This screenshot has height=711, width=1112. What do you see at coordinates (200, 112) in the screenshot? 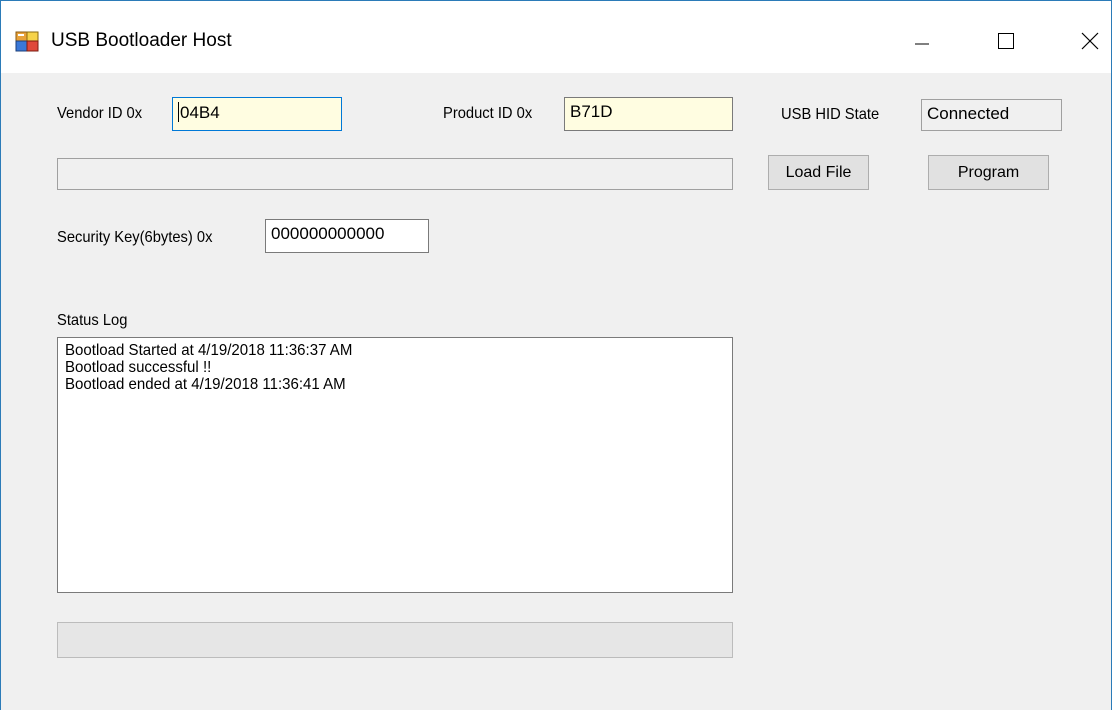
I see `vendor-id-value: 04B4` at bounding box center [200, 112].